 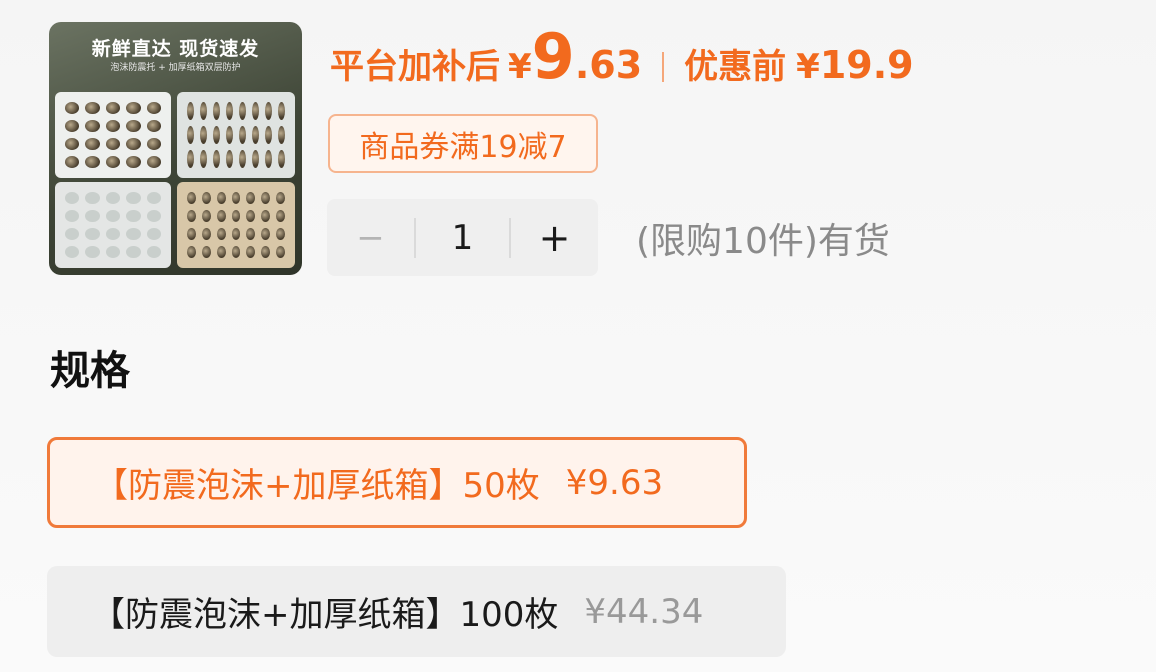 I want to click on thumbnail-headline: 新鲜直达 现货速发, so click(x=175, y=49).